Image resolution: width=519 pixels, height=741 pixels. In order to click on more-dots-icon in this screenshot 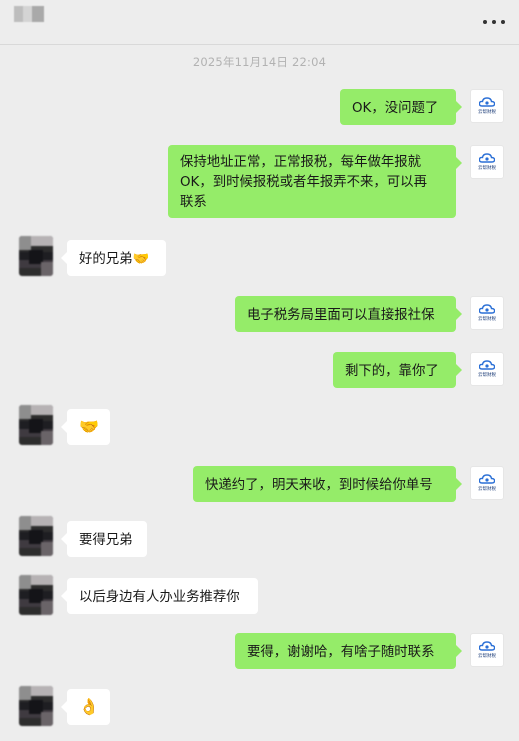, I will do `click(485, 22)`.